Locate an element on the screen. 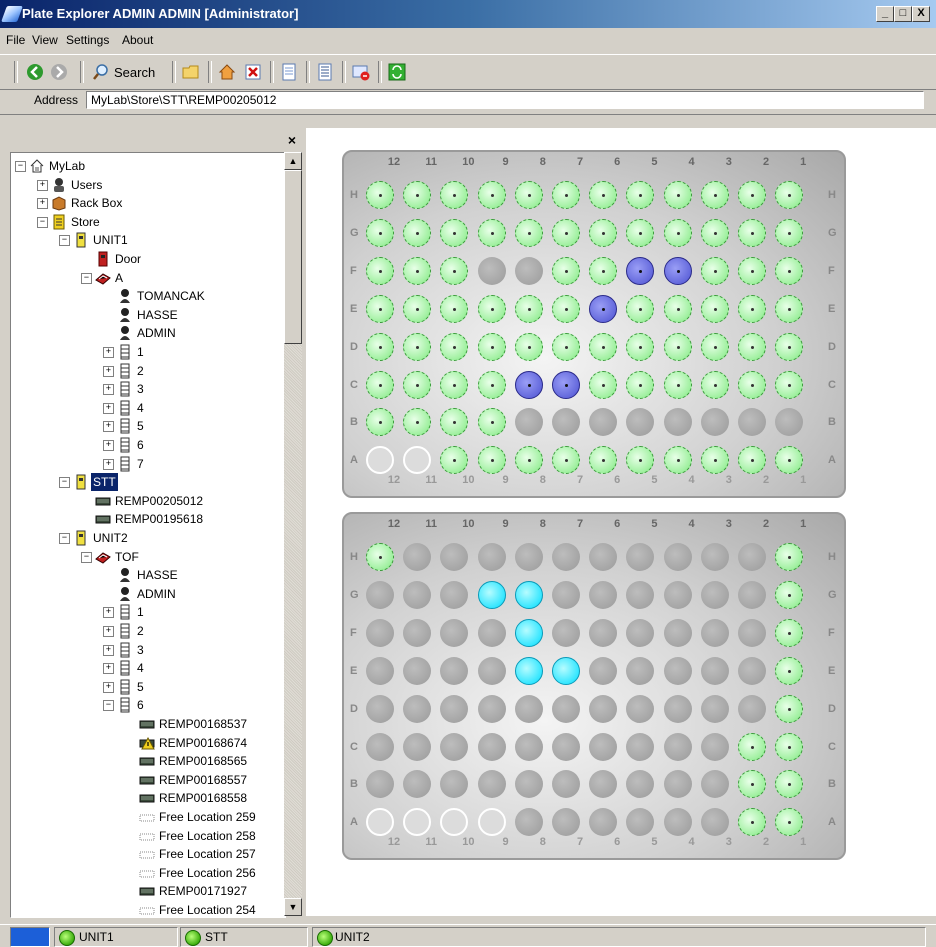 Image resolution: width=936 pixels, height=947 pixels. well-A2 is located at coordinates (752, 822).